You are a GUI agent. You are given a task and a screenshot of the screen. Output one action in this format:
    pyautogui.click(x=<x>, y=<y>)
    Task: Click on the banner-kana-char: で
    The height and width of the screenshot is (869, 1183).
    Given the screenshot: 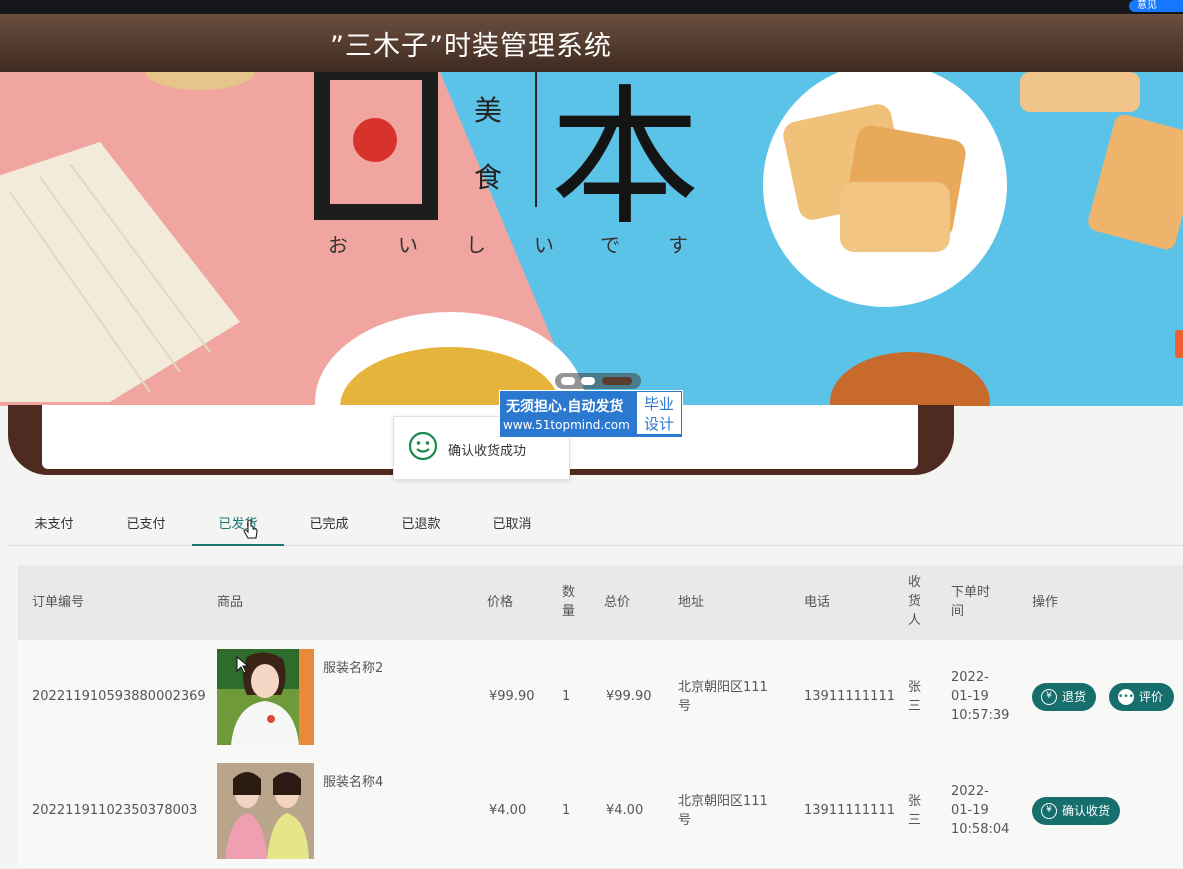 What is the action you would take?
    pyautogui.click(x=610, y=245)
    